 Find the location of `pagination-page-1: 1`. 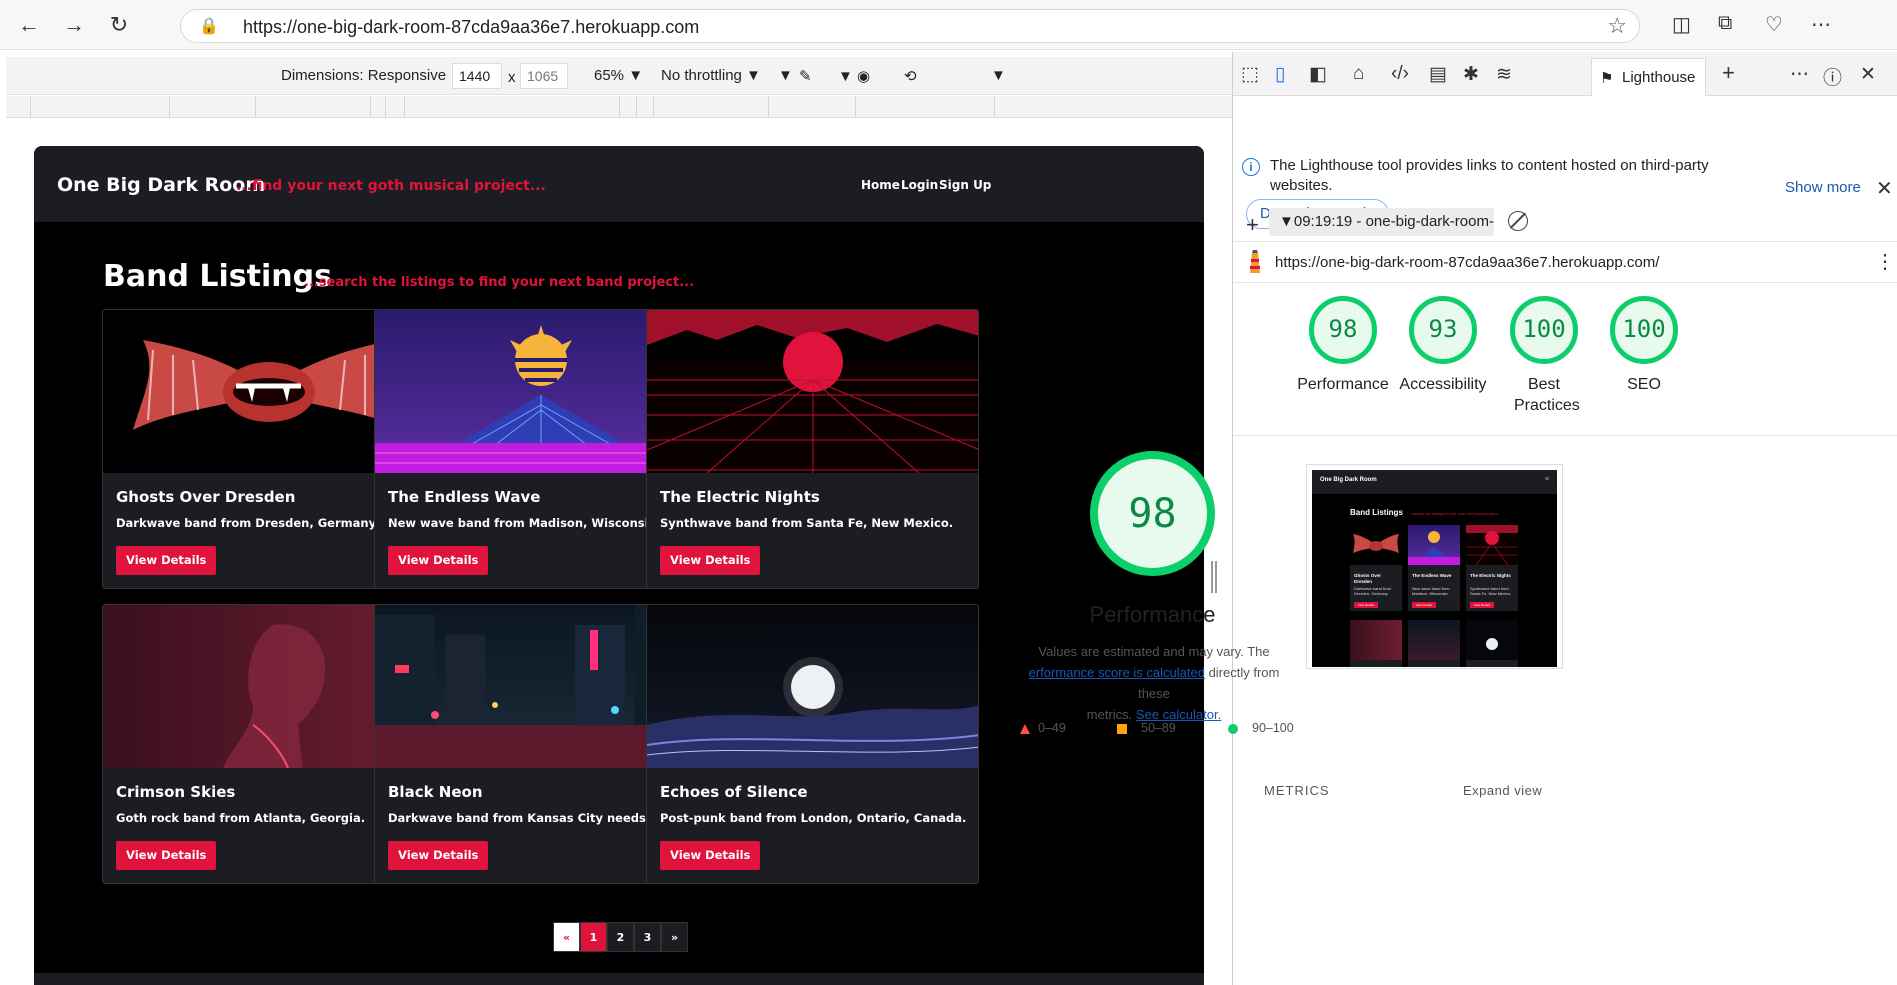

pagination-page-1: 1 is located at coordinates (593, 937).